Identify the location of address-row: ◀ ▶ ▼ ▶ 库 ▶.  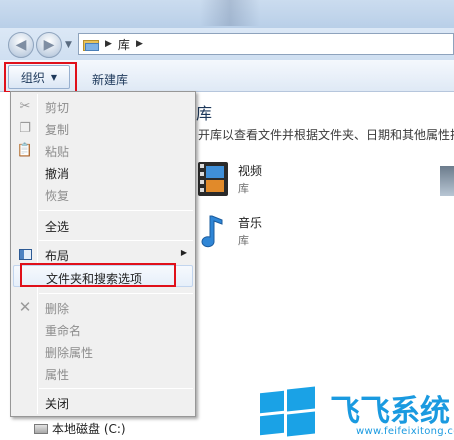
(227, 44).